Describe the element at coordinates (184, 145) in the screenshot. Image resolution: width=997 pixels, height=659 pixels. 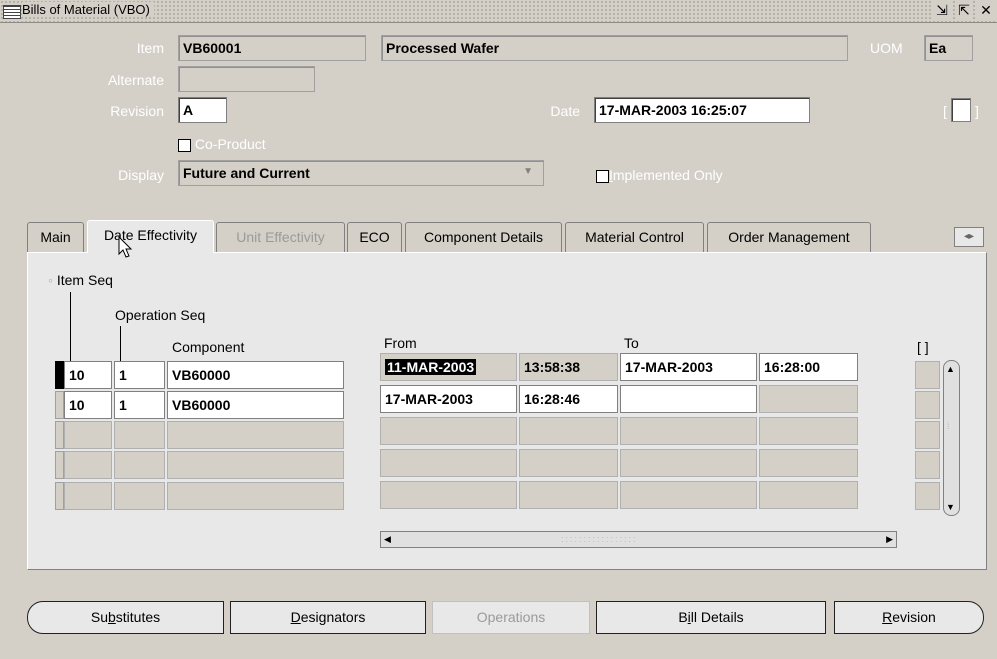
I see `coproduct-checkbox: ✓` at that location.